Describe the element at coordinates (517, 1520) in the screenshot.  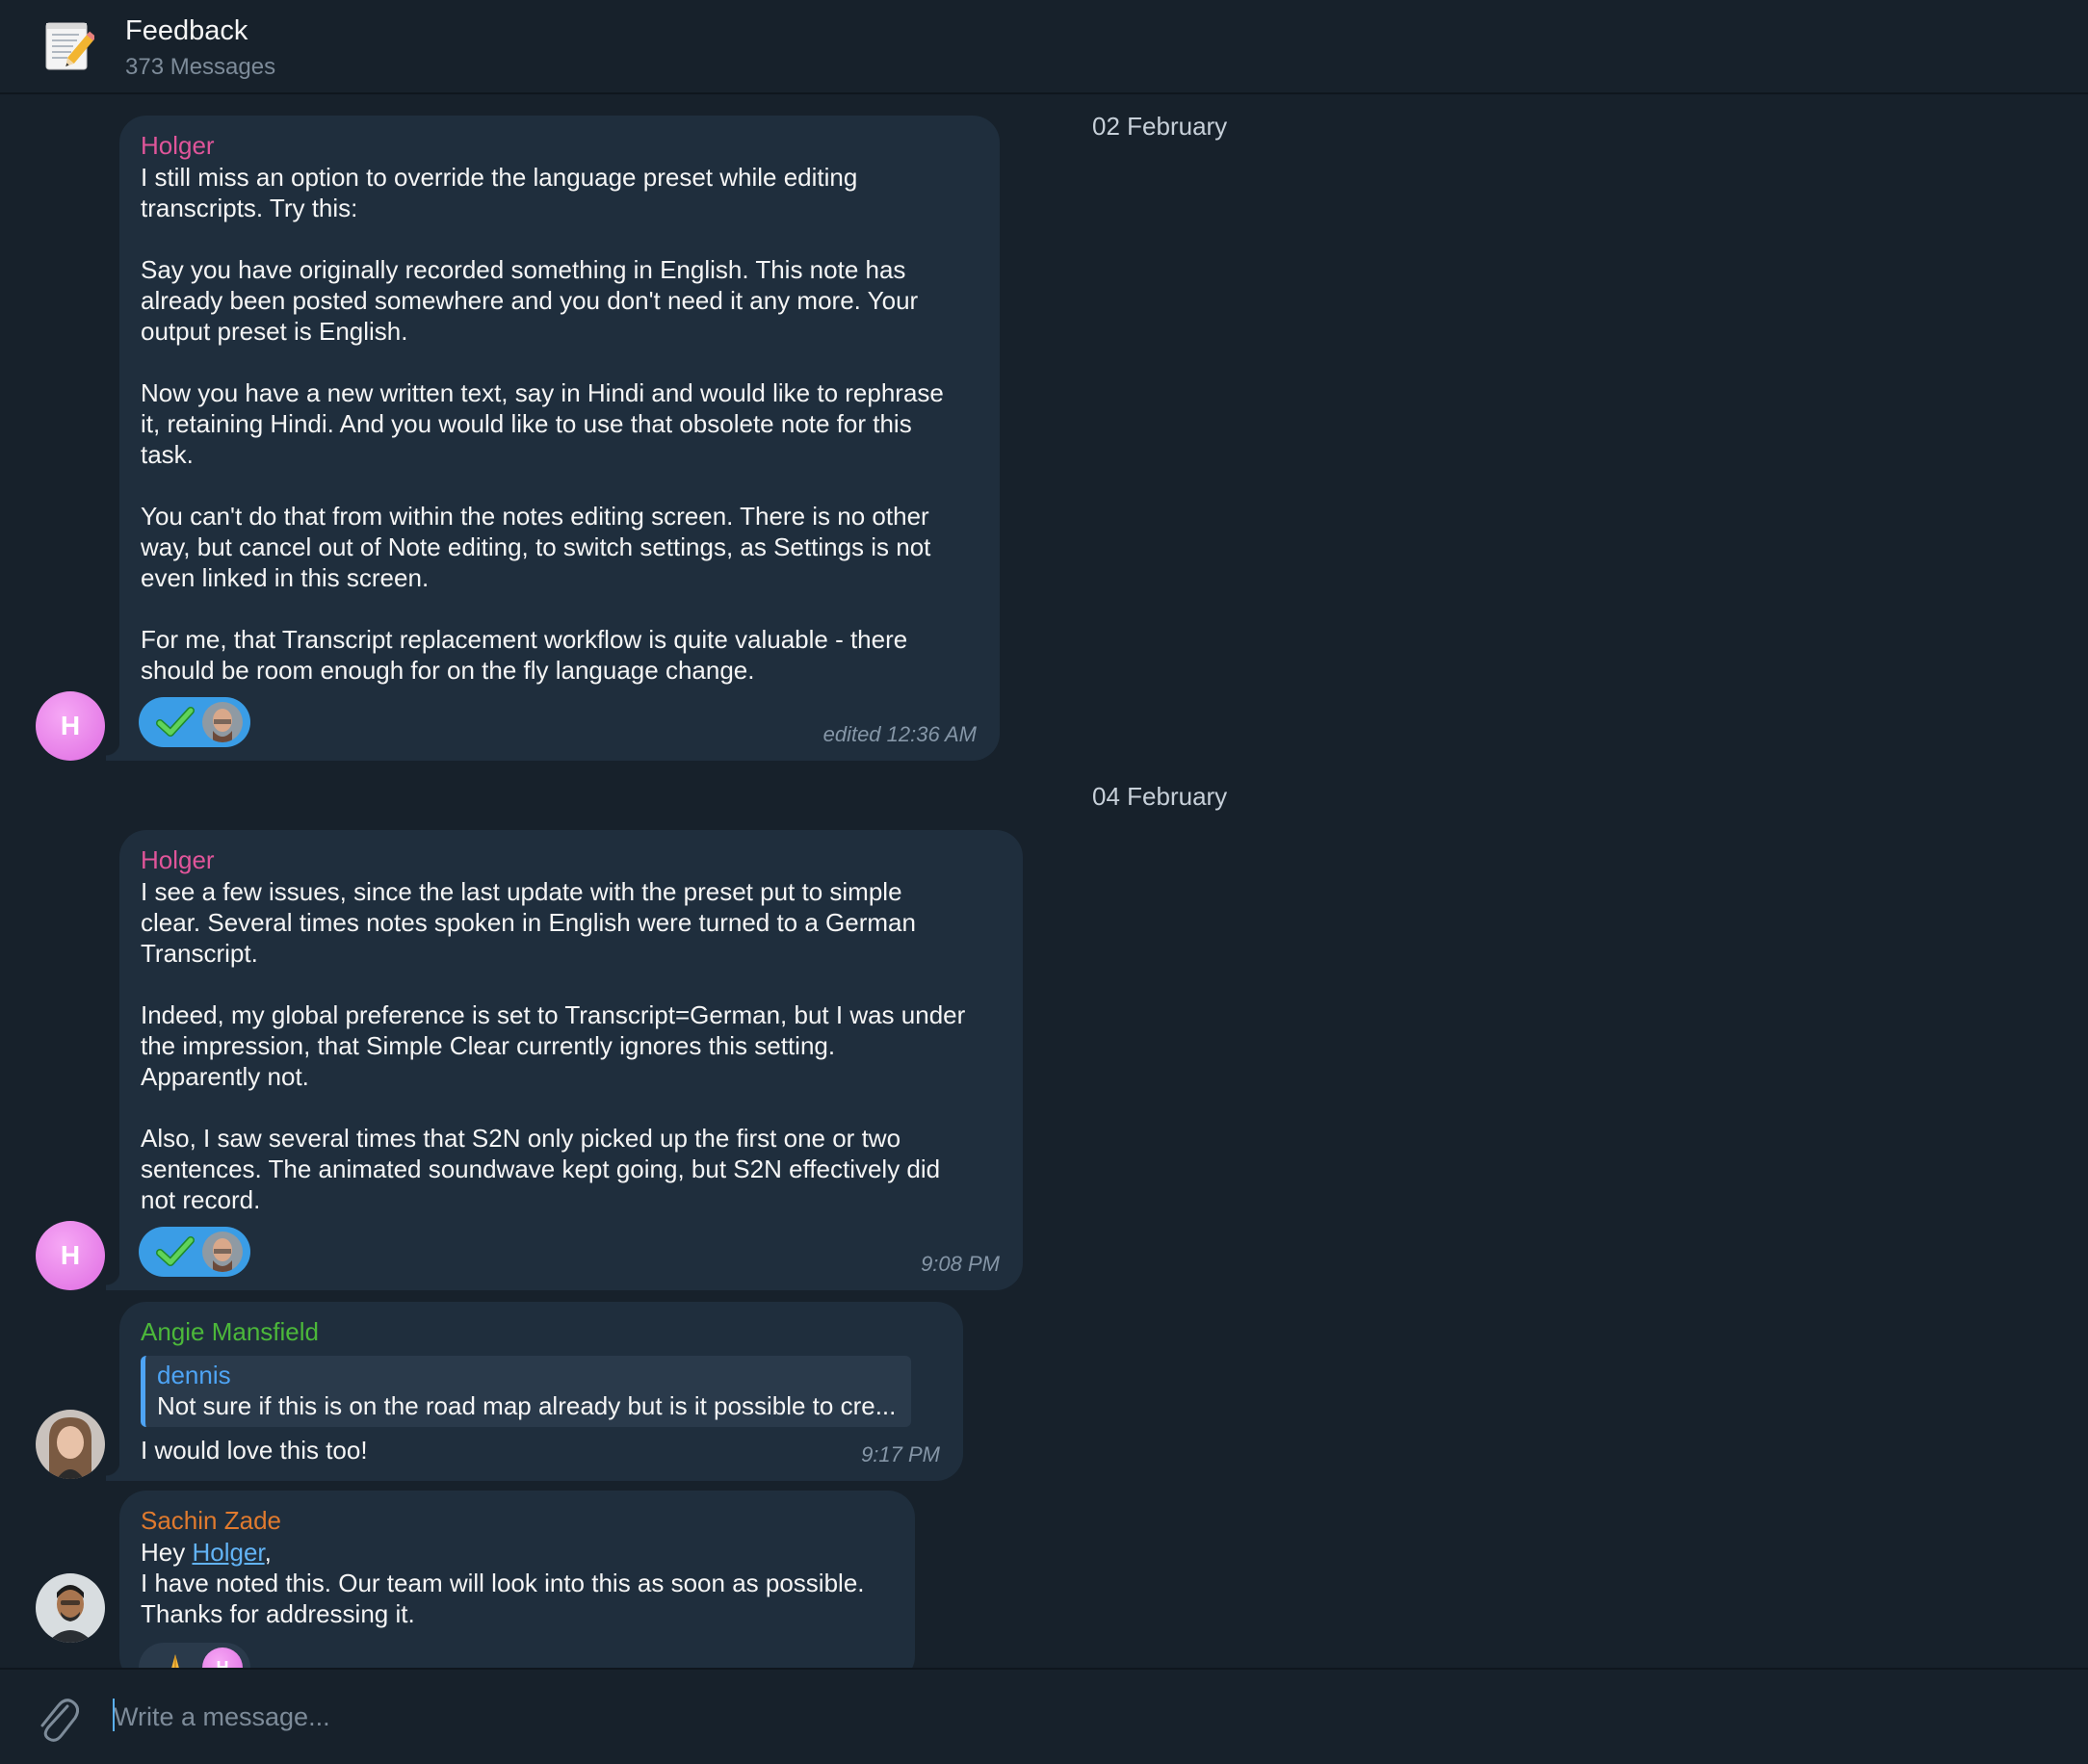
I see `sender-name: Sachin Zade` at that location.